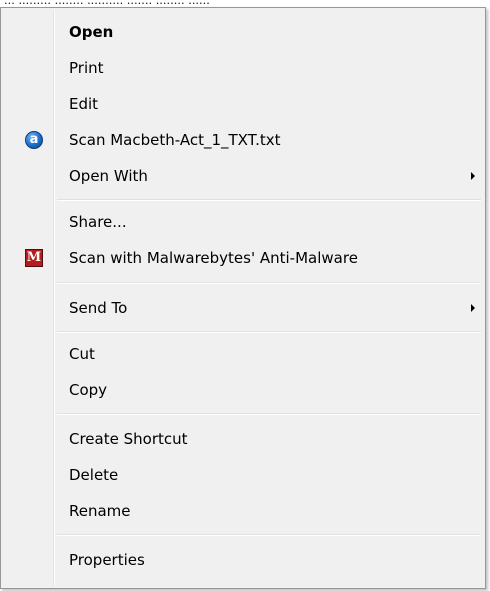  What do you see at coordinates (107, 560) in the screenshot?
I see `menu-item-label: Properties` at bounding box center [107, 560].